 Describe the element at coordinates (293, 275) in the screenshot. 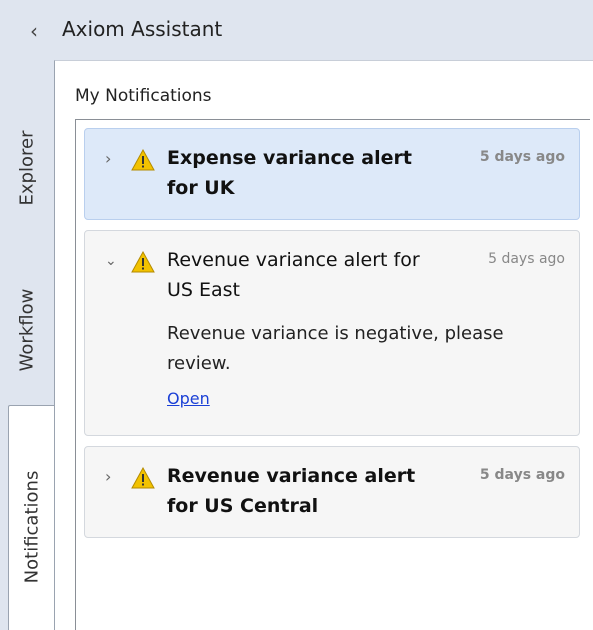

I see `notification-title: Revenue variance alert for US East` at that location.